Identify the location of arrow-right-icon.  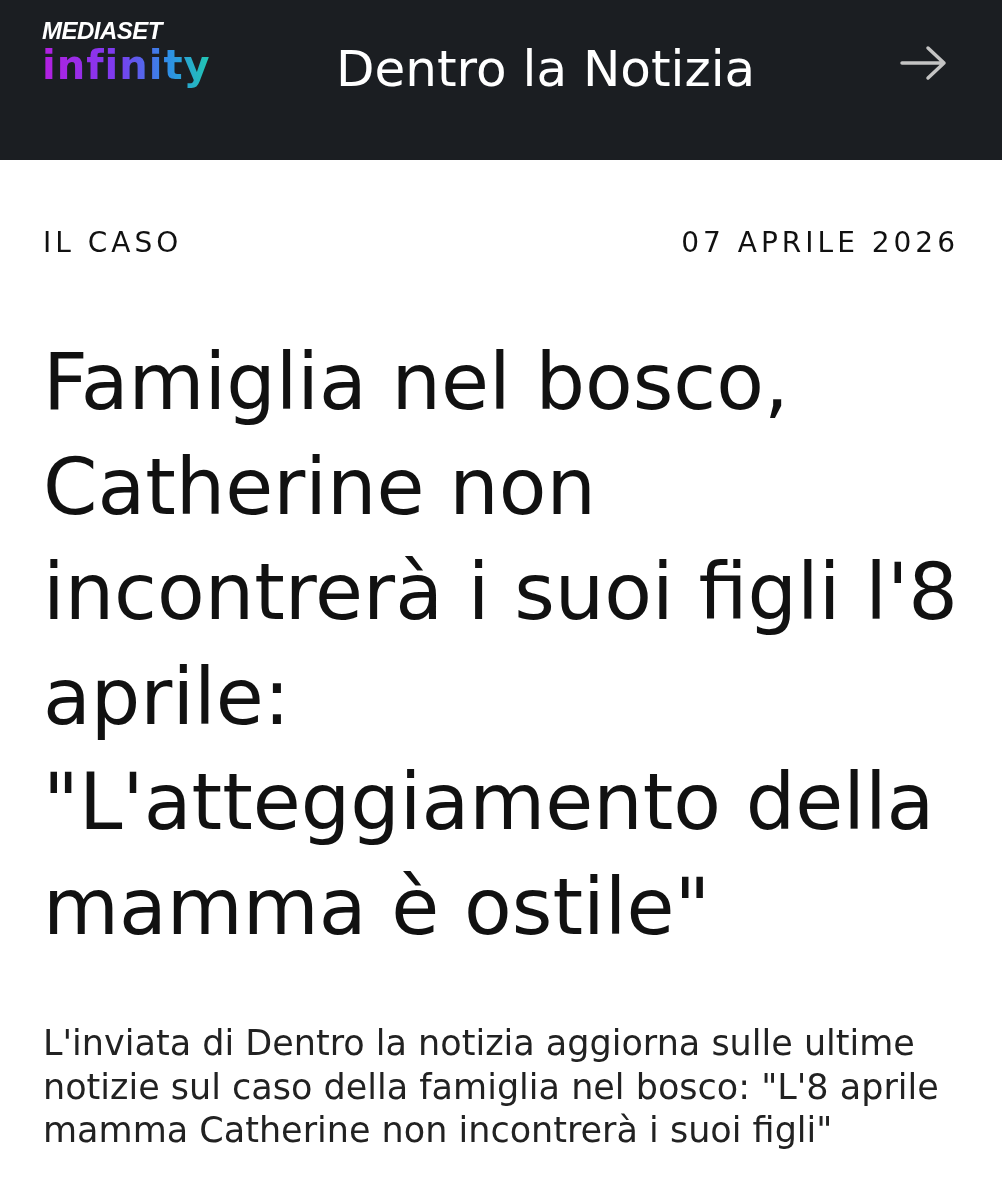
(924, 63).